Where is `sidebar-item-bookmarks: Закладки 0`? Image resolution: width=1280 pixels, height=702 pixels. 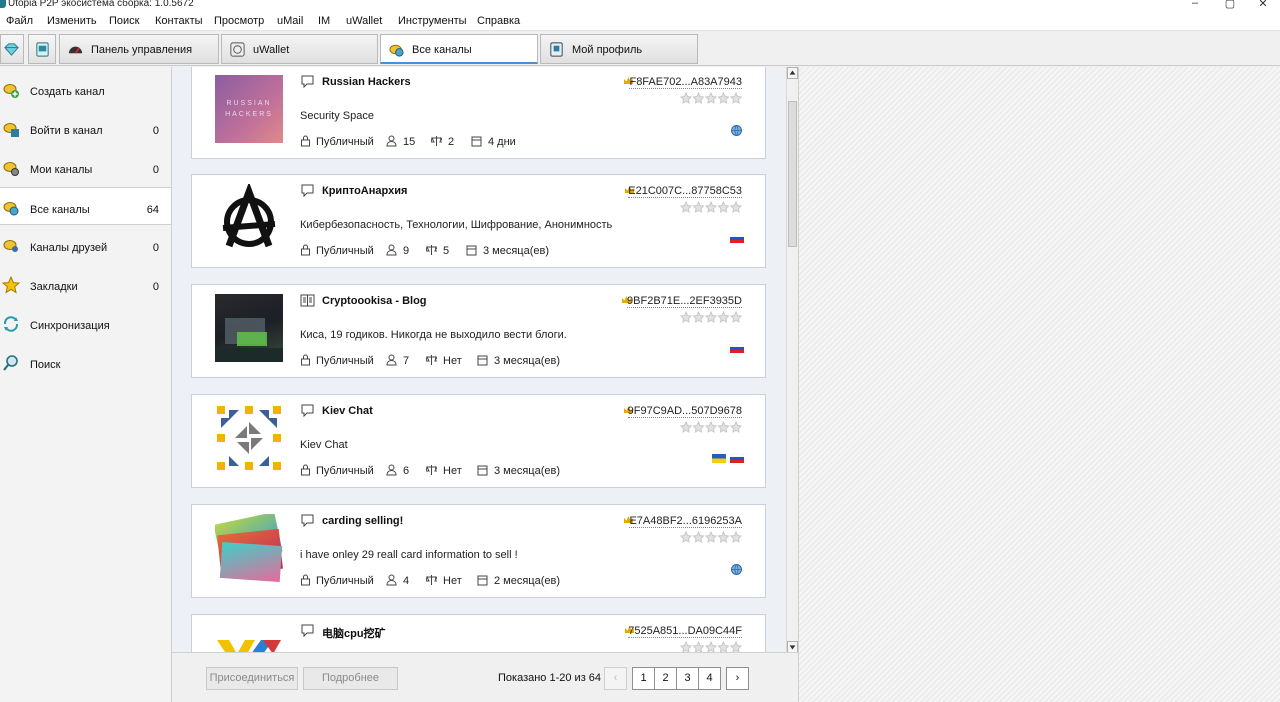
sidebar-item-bookmarks: Закладки 0 is located at coordinates (85, 284).